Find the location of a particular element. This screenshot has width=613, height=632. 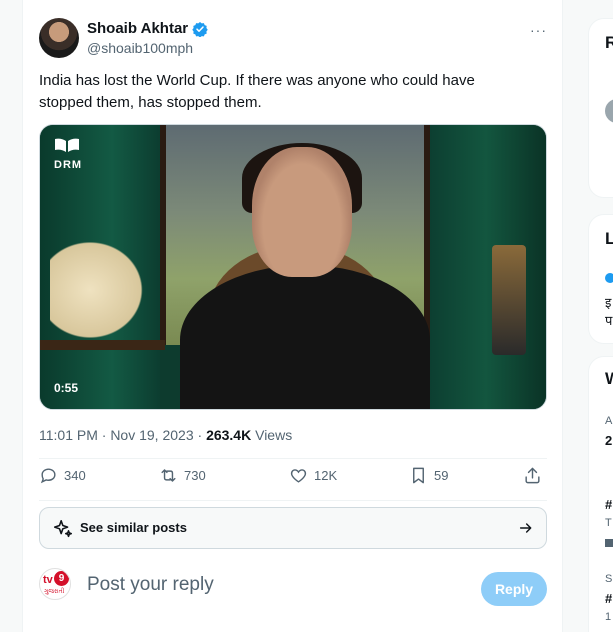

verified-badge-icon is located at coordinates (200, 29).